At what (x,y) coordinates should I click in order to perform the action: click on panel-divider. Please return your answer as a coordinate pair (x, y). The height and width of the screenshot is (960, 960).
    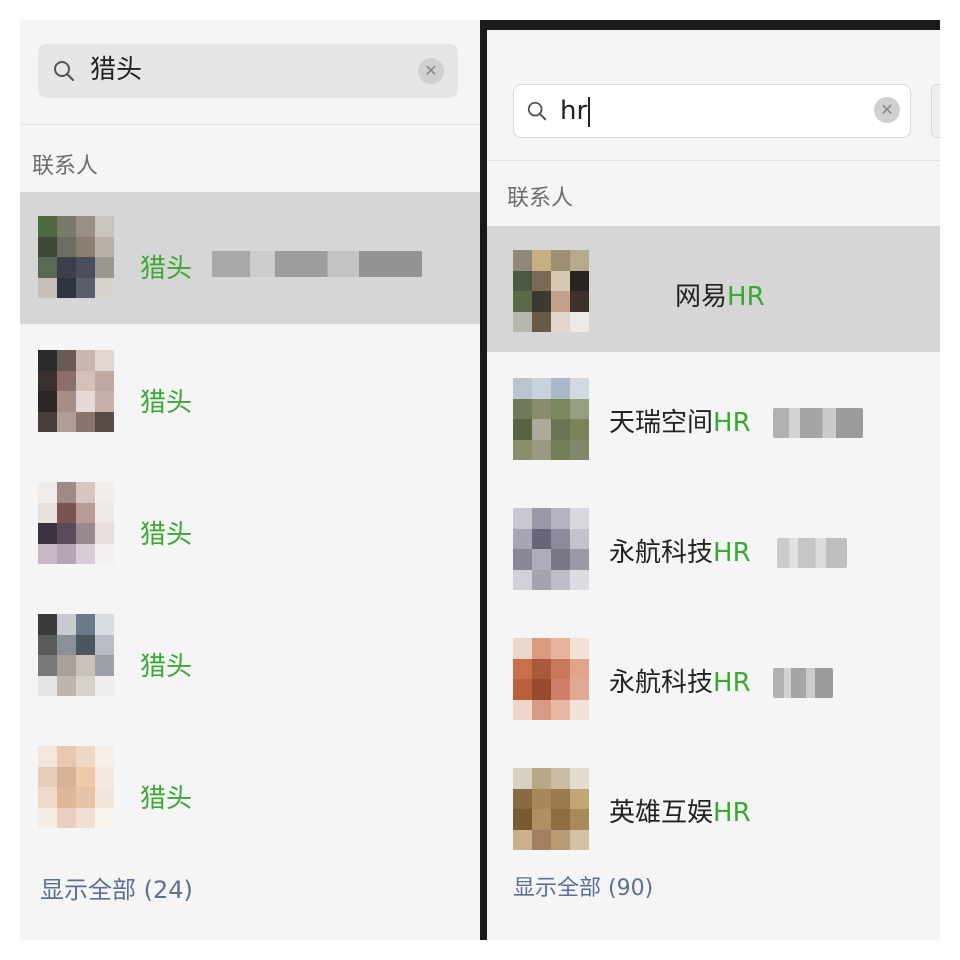
    Looking at the image, I should click on (483, 480).